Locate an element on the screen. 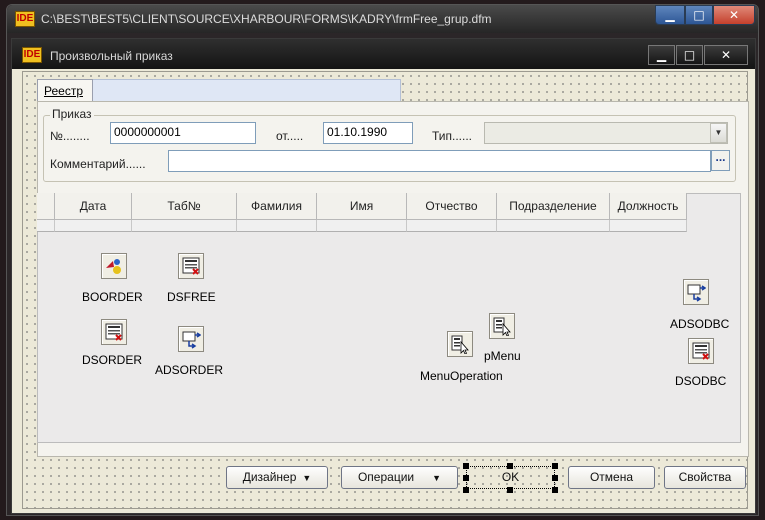  inner-maximize-button: □ is located at coordinates (689, 55).